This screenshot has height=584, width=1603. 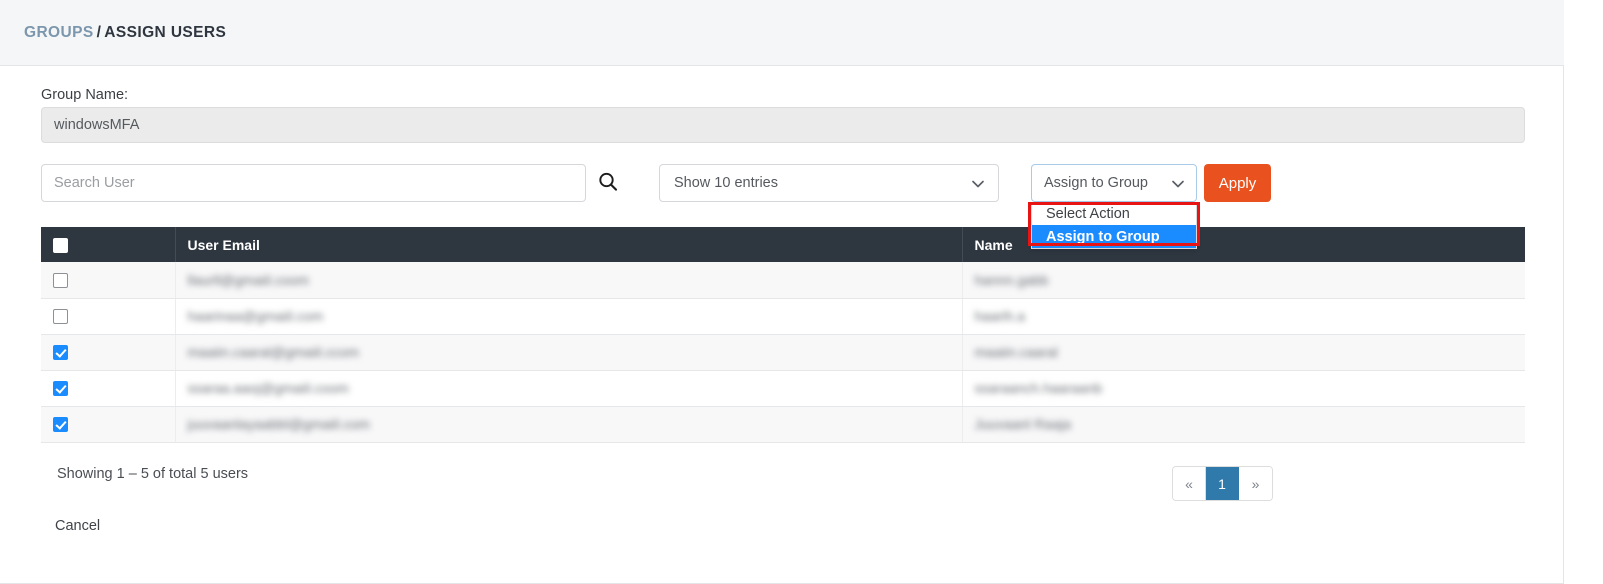 I want to click on pagination: « 1 », so click(x=1222, y=483).